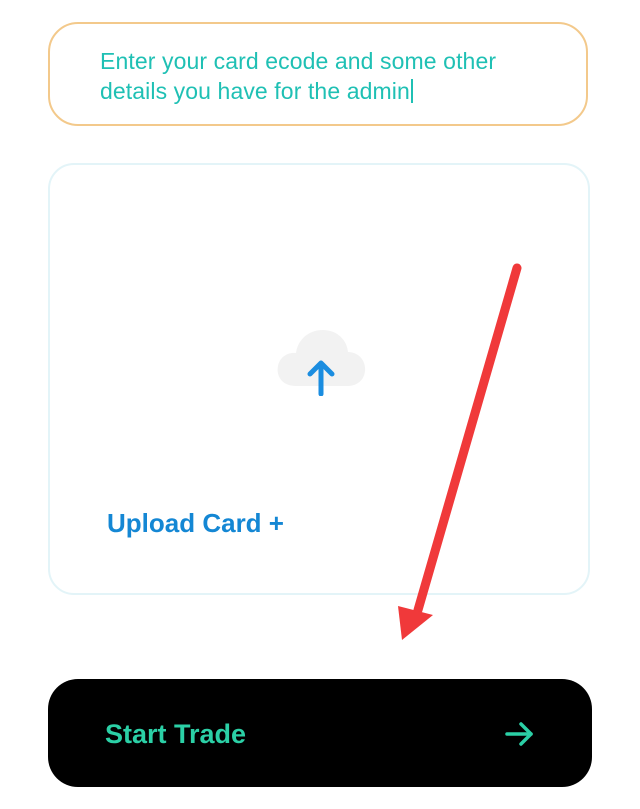  What do you see at coordinates (321, 361) in the screenshot?
I see `cloud-upload-icon` at bounding box center [321, 361].